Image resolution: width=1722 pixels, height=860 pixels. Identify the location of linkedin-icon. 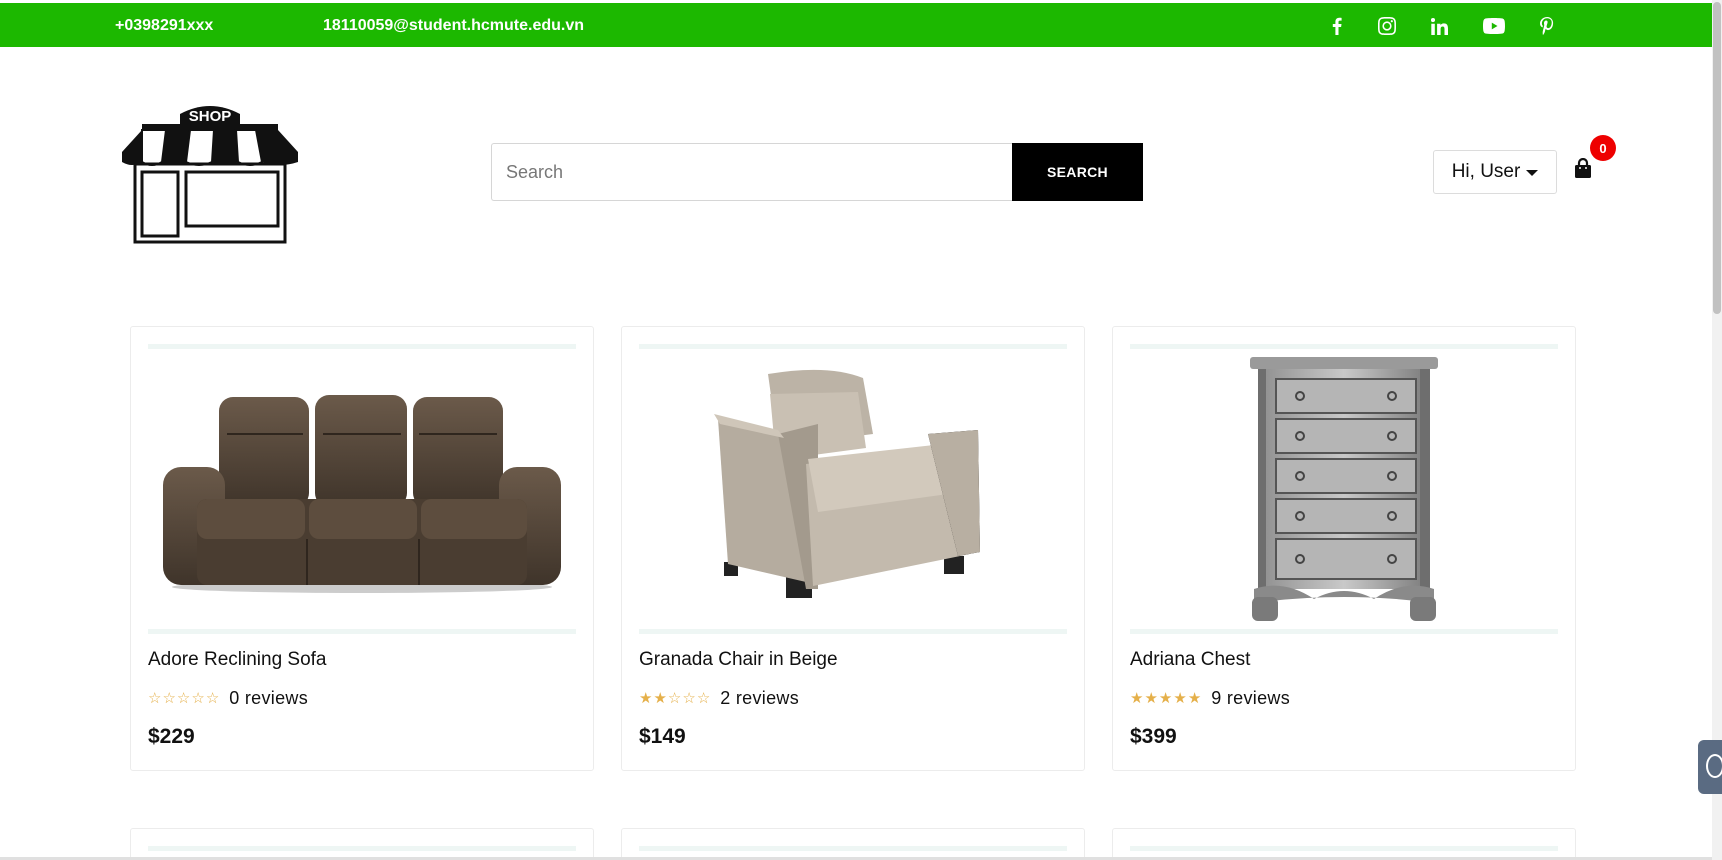
(1439, 26).